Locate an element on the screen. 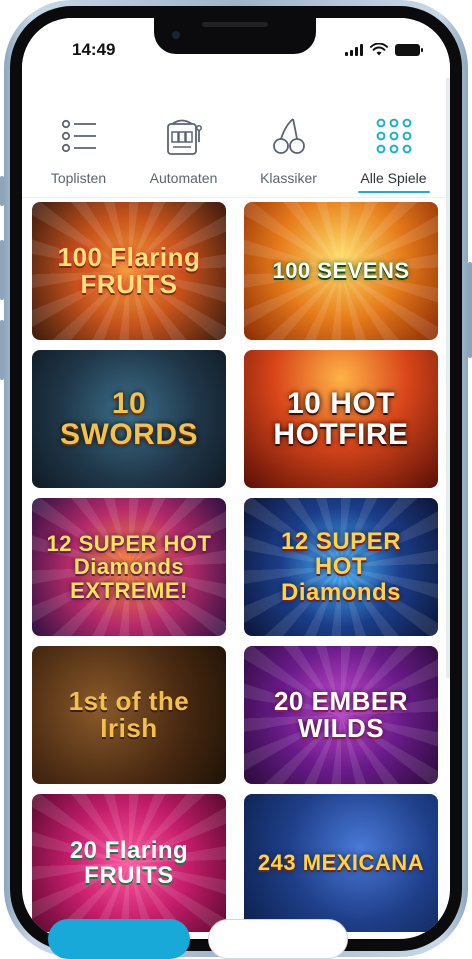  game-title: 100 SEVENS is located at coordinates (341, 271).